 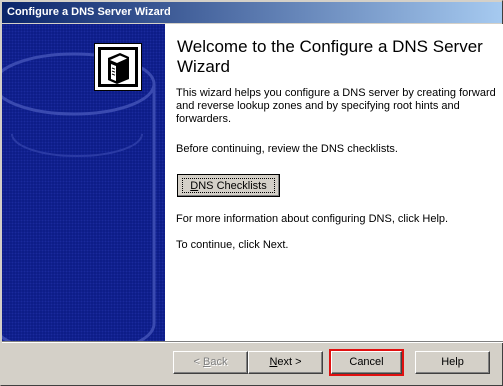 What do you see at coordinates (219, 362) in the screenshot?
I see `back-label: ack` at bounding box center [219, 362].